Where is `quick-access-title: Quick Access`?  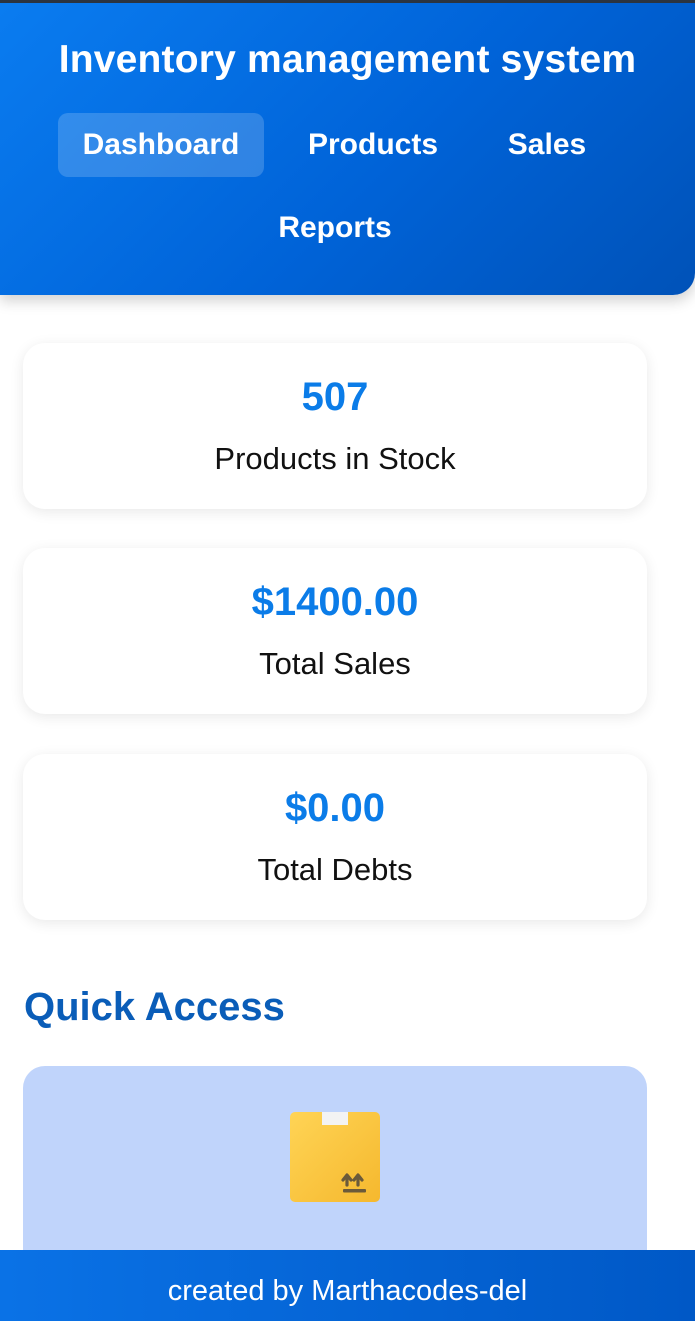 quick-access-title: Quick Access is located at coordinates (154, 1007).